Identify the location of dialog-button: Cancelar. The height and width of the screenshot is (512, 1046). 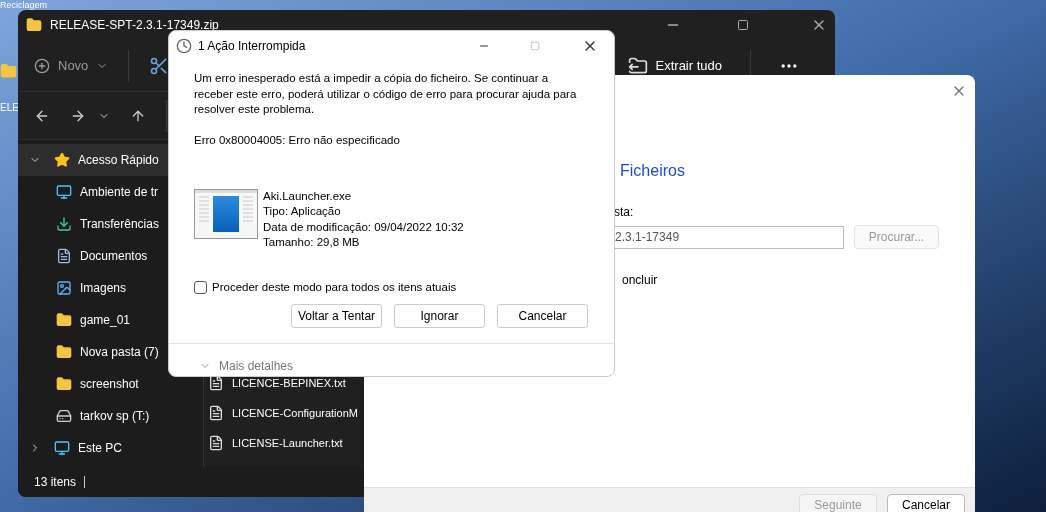
(542, 316).